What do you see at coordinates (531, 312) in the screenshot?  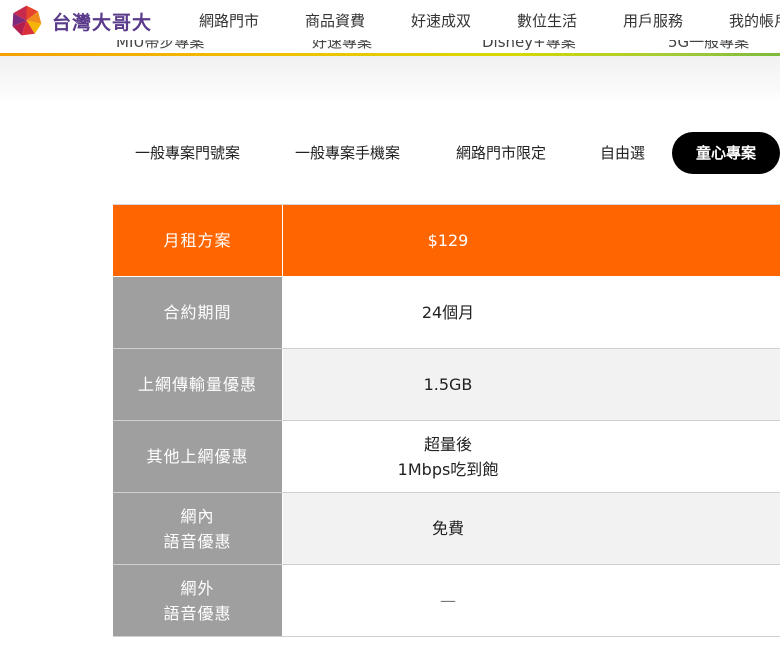 I see `contract-period-value: 24個月` at bounding box center [531, 312].